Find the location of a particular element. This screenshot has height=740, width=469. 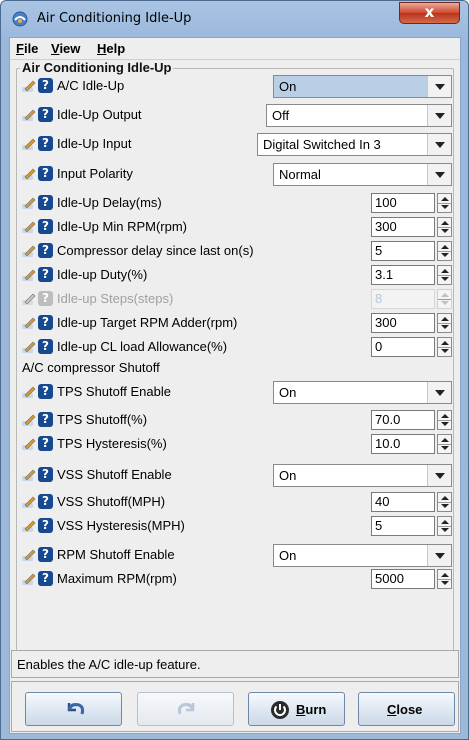

spinner-input: 5 is located at coordinates (403, 526).